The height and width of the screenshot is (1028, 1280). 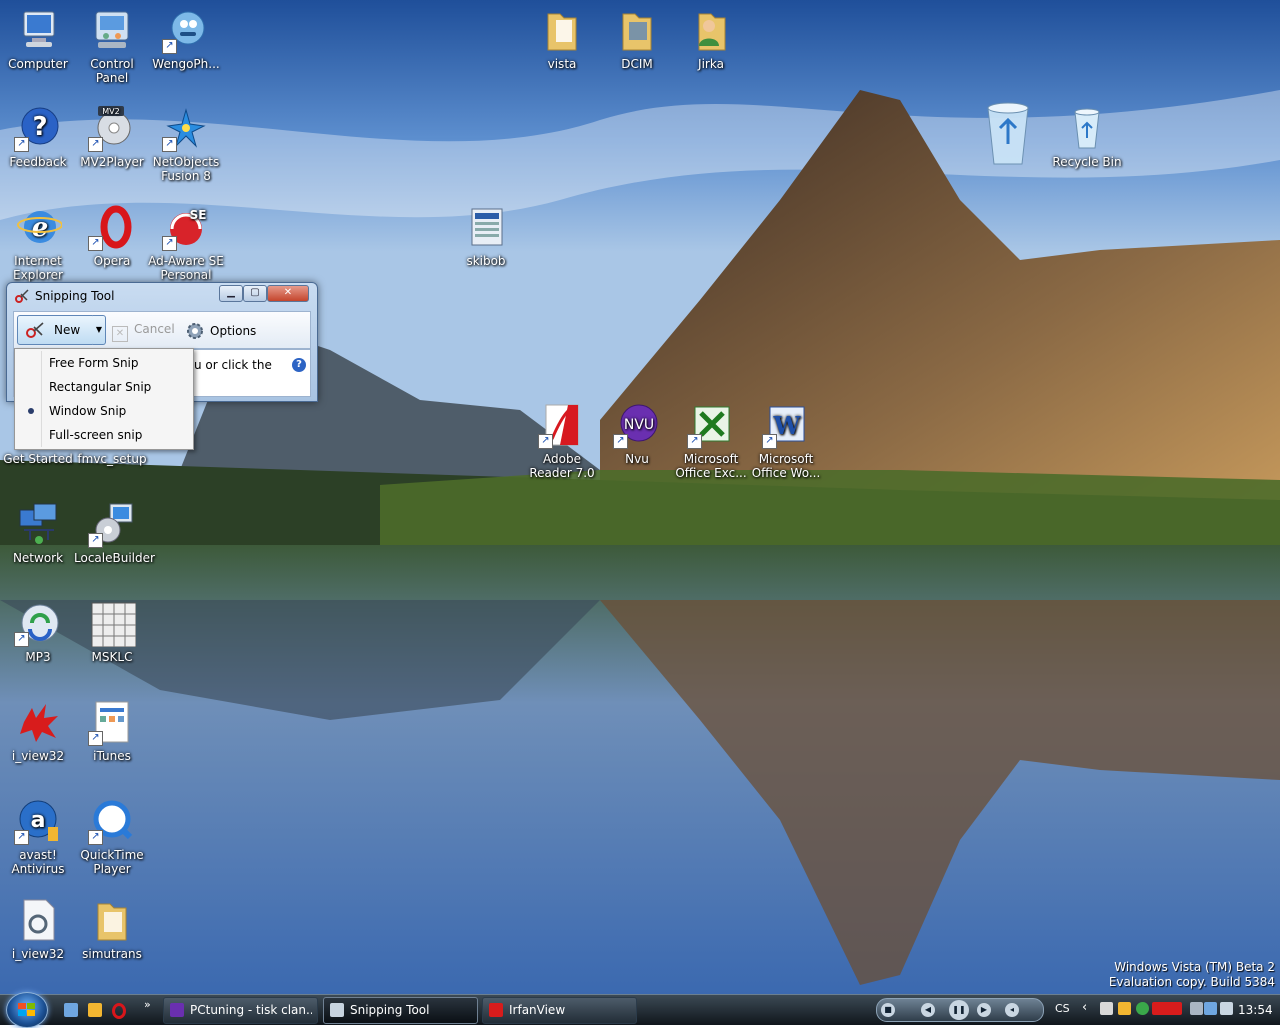 I want to click on desktop-icon-computer: Computer, so click(x=38, y=38).